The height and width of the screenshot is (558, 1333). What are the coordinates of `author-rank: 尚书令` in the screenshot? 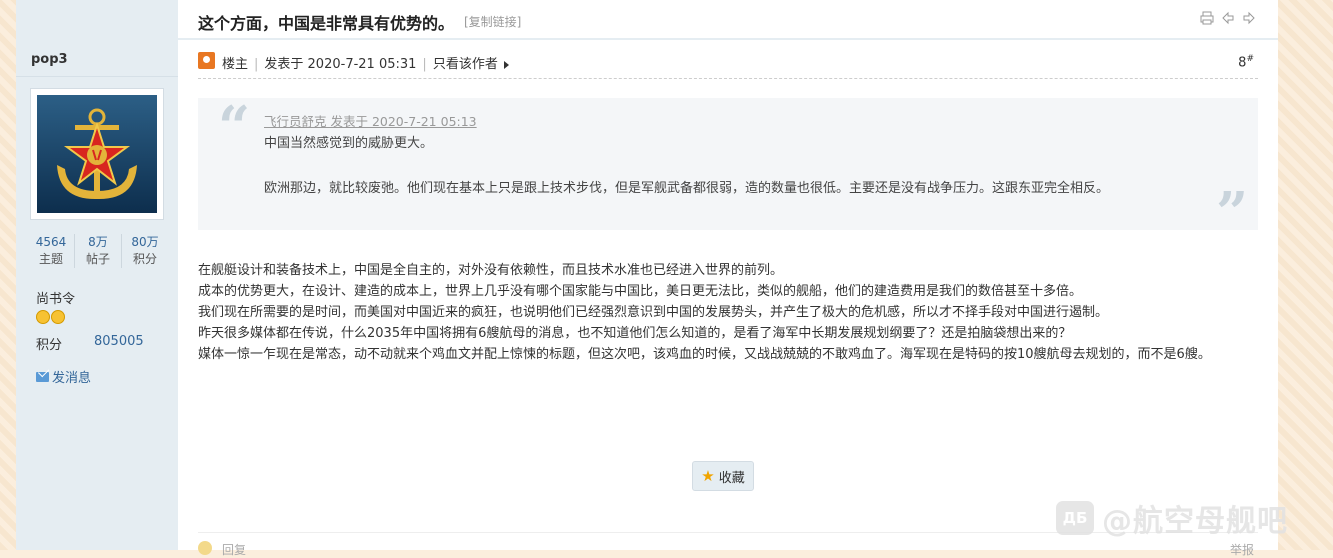 It's located at (55, 297).